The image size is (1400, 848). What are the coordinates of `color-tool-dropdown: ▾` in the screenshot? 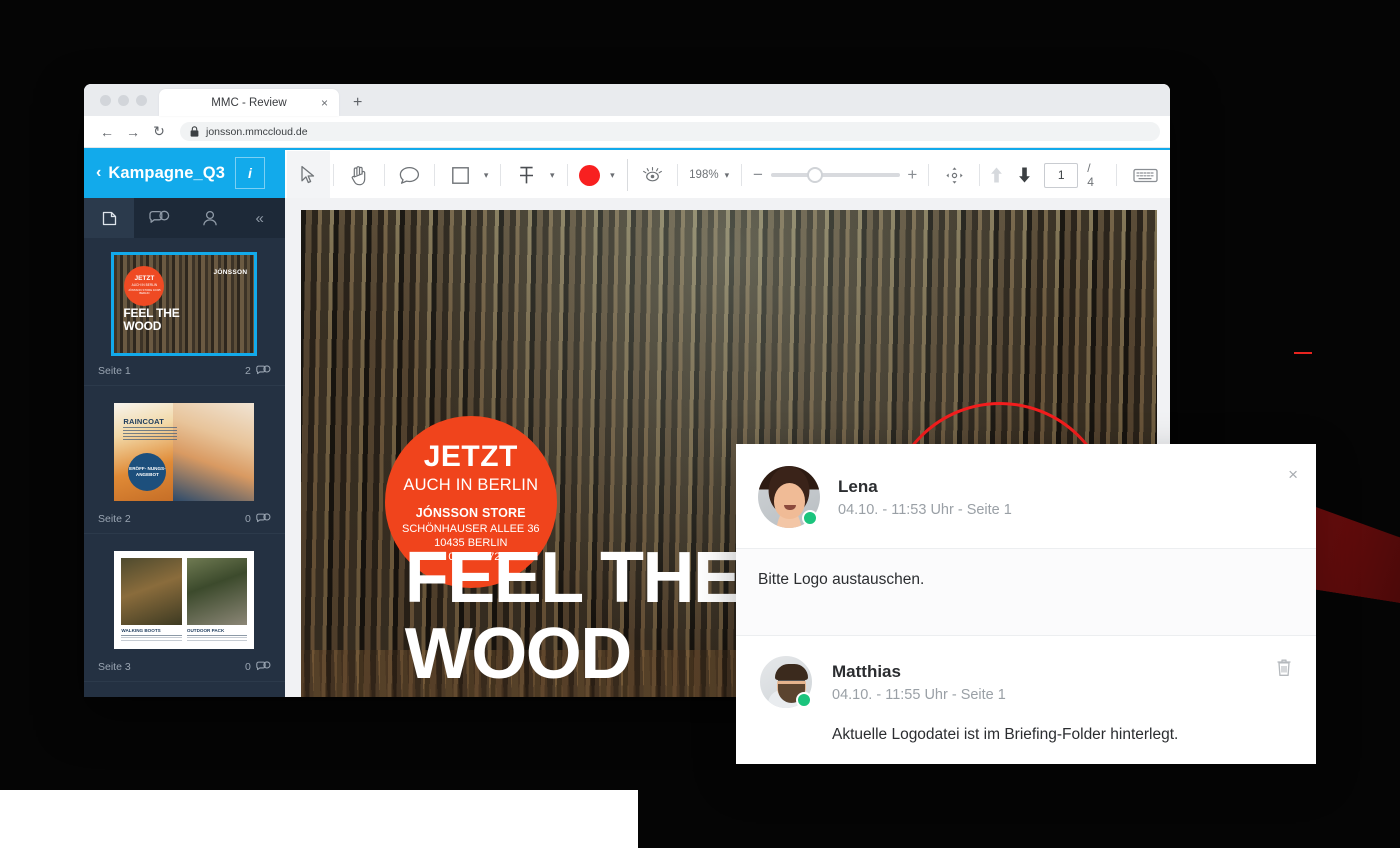 It's located at (616, 175).